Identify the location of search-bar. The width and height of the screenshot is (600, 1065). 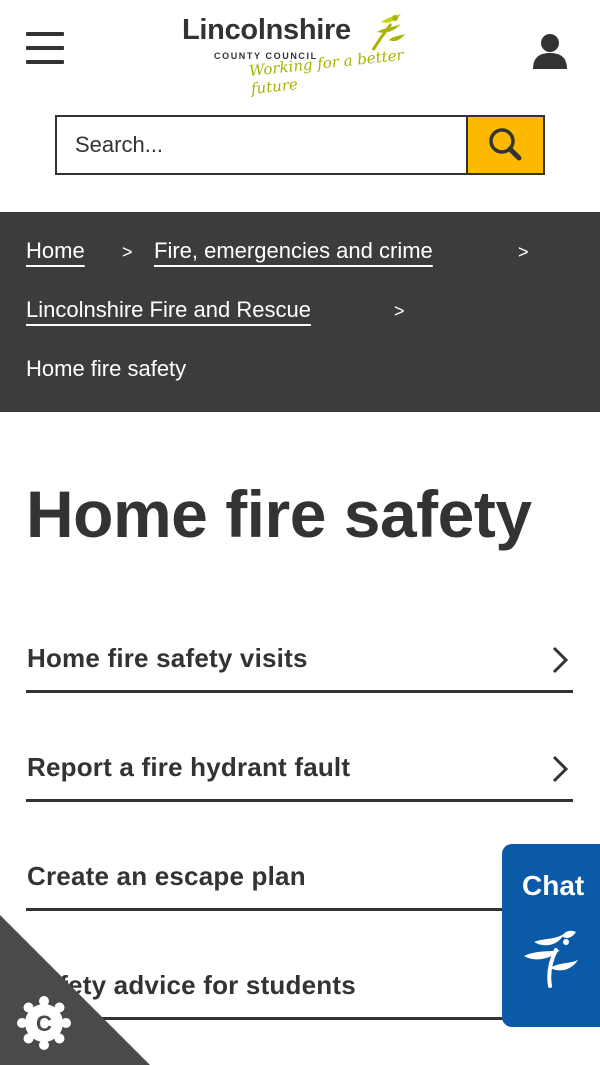
(300, 145).